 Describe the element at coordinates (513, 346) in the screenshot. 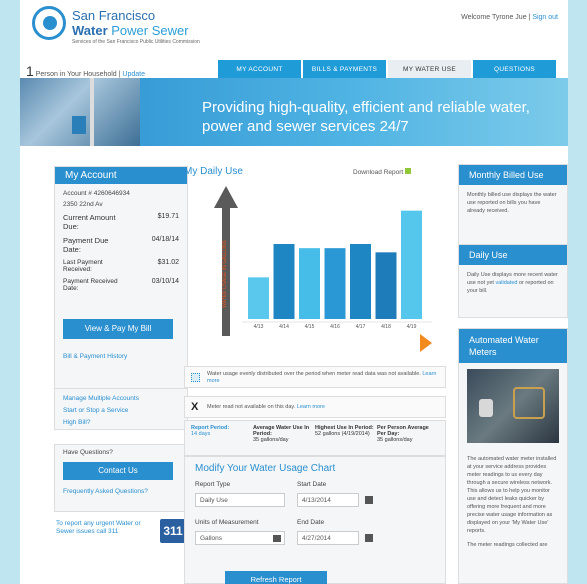

I see `automated-meters-title: Automated Water Meters` at that location.